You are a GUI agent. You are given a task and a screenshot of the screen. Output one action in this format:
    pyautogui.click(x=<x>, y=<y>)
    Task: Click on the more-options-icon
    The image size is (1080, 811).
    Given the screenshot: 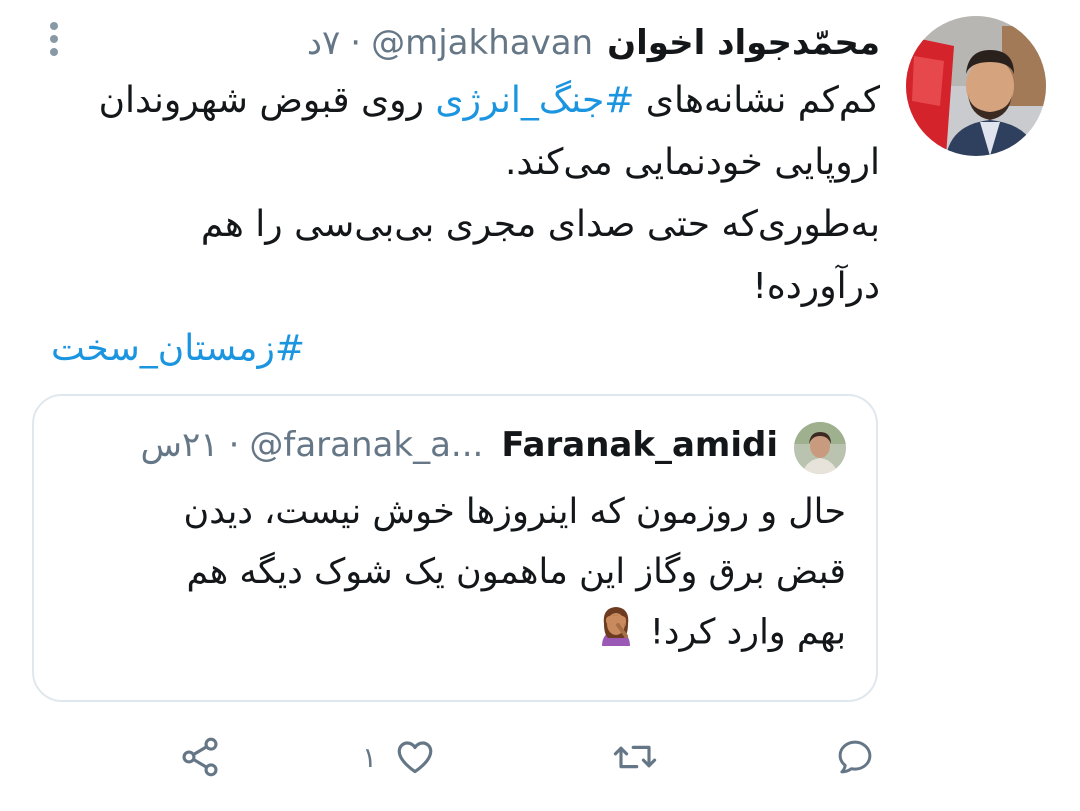 What is the action you would take?
    pyautogui.click(x=54, y=39)
    